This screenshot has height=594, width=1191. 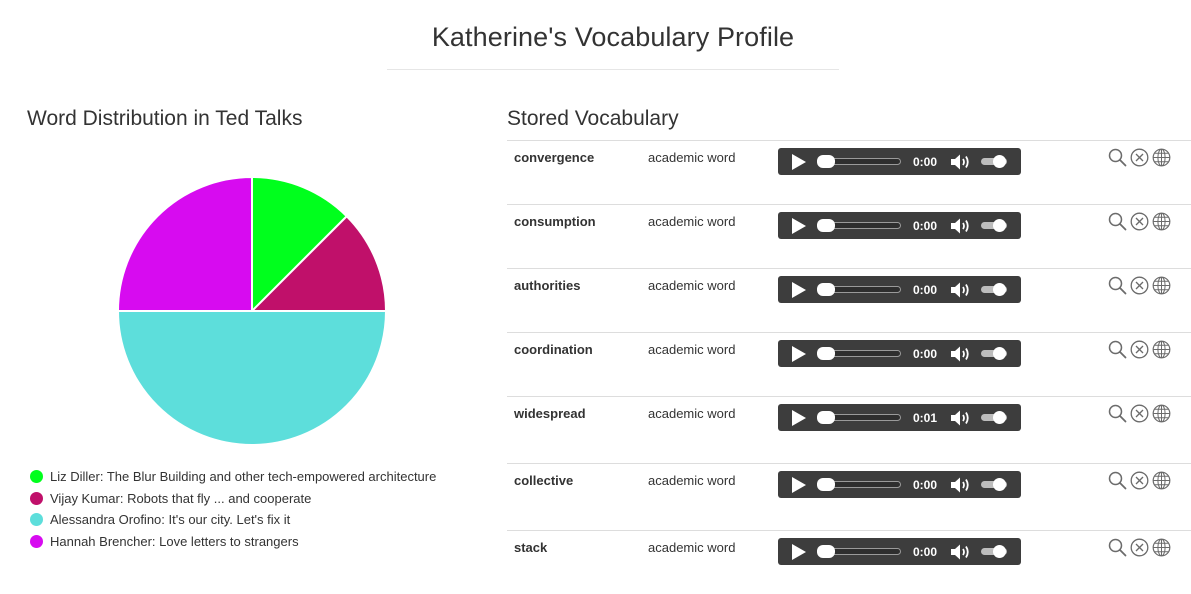 I want to click on pie-chart, so click(x=252, y=310).